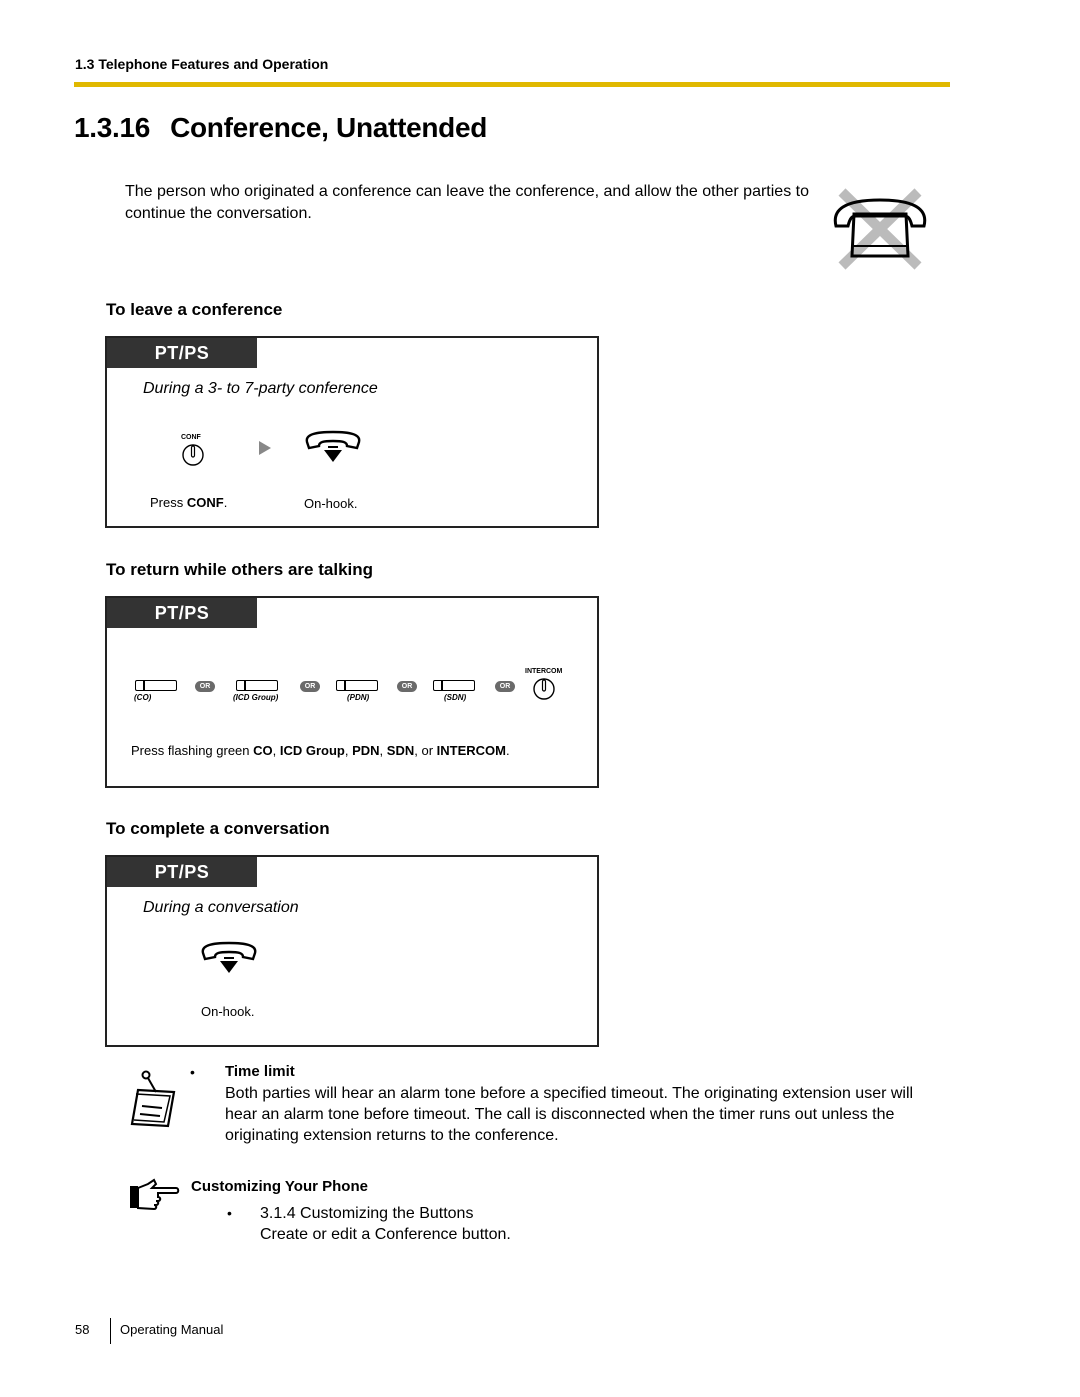  I want to click on pointing-hand-icon, so click(155, 1194).